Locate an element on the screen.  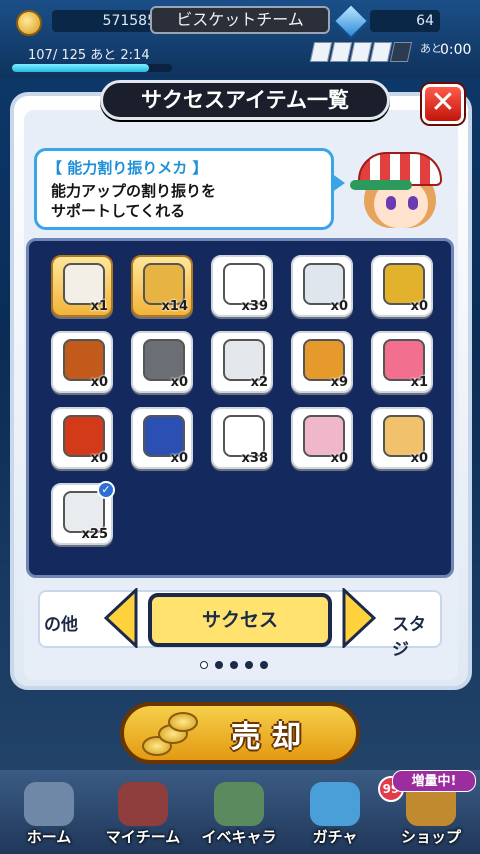
nav-my-team: マイチーム is located at coordinates (143, 816).